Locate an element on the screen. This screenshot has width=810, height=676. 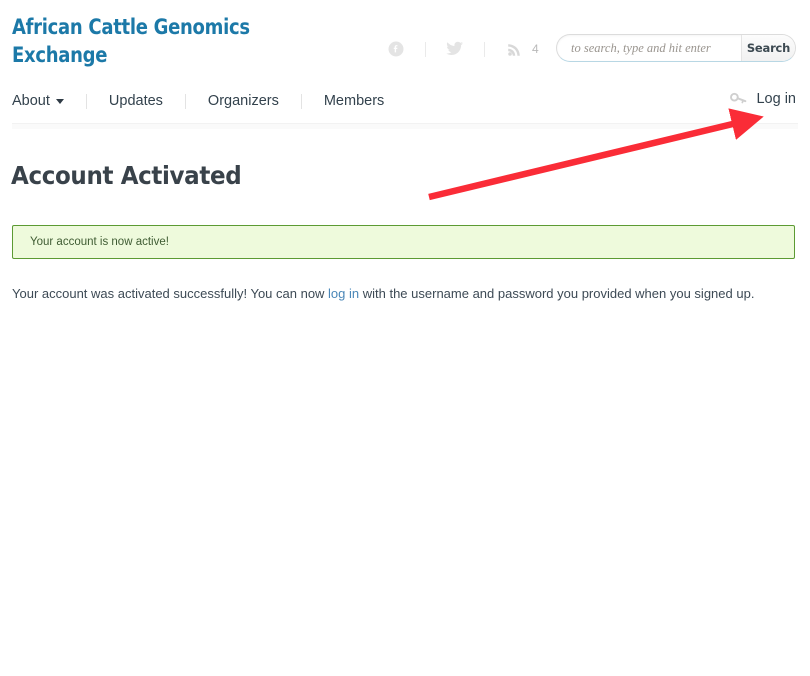
nav-item-updates: Updates is located at coordinates (136, 101).